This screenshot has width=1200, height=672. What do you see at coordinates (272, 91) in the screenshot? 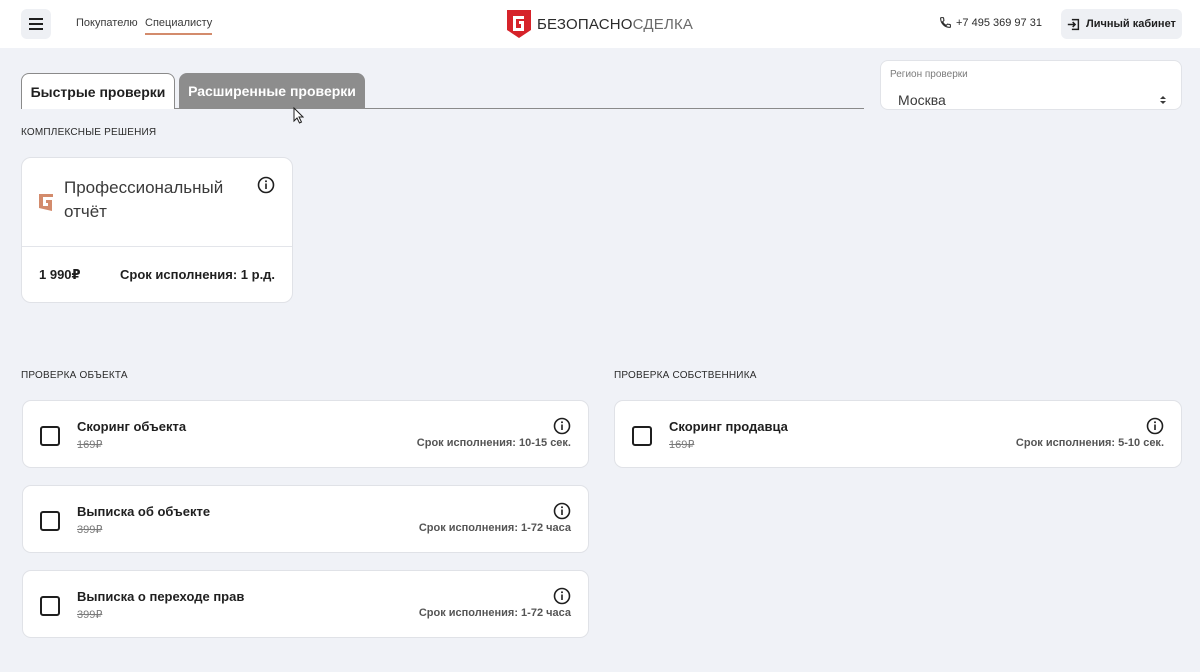
I see `tab-extended-checks: Расширенные проверки` at bounding box center [272, 91].